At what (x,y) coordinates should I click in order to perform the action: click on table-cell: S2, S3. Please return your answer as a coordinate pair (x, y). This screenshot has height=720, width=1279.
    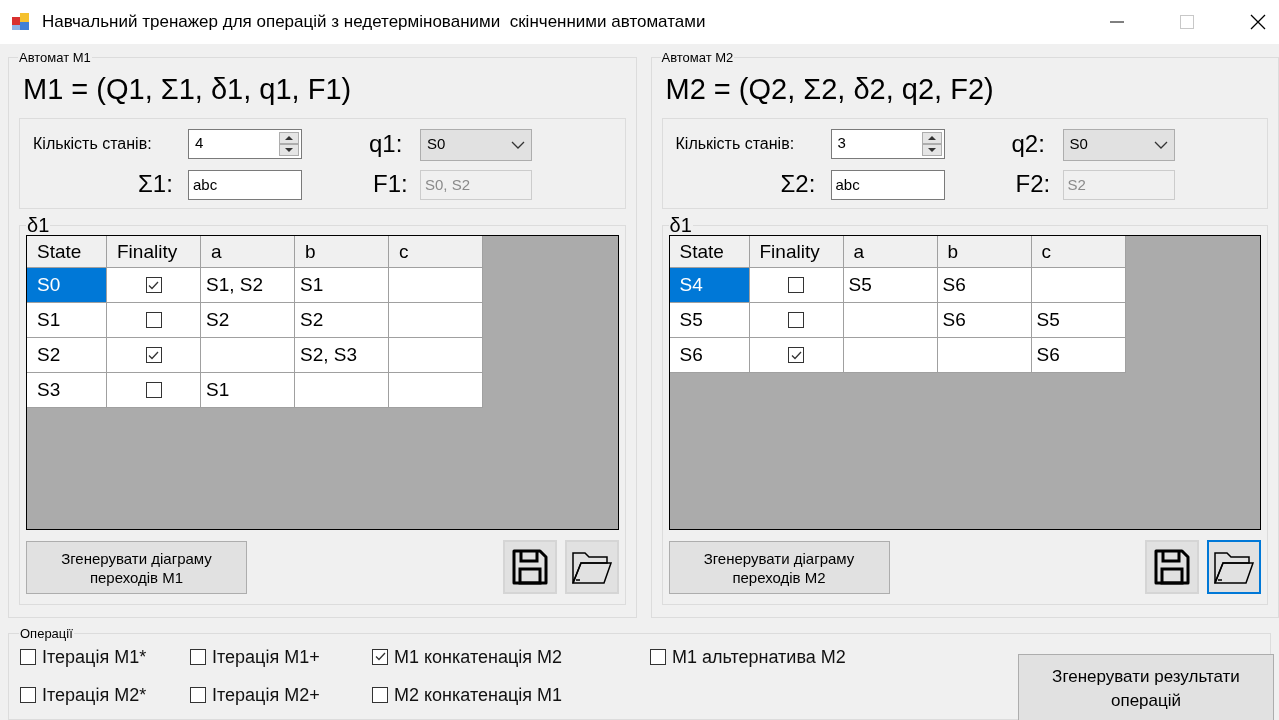
    Looking at the image, I should click on (342, 355).